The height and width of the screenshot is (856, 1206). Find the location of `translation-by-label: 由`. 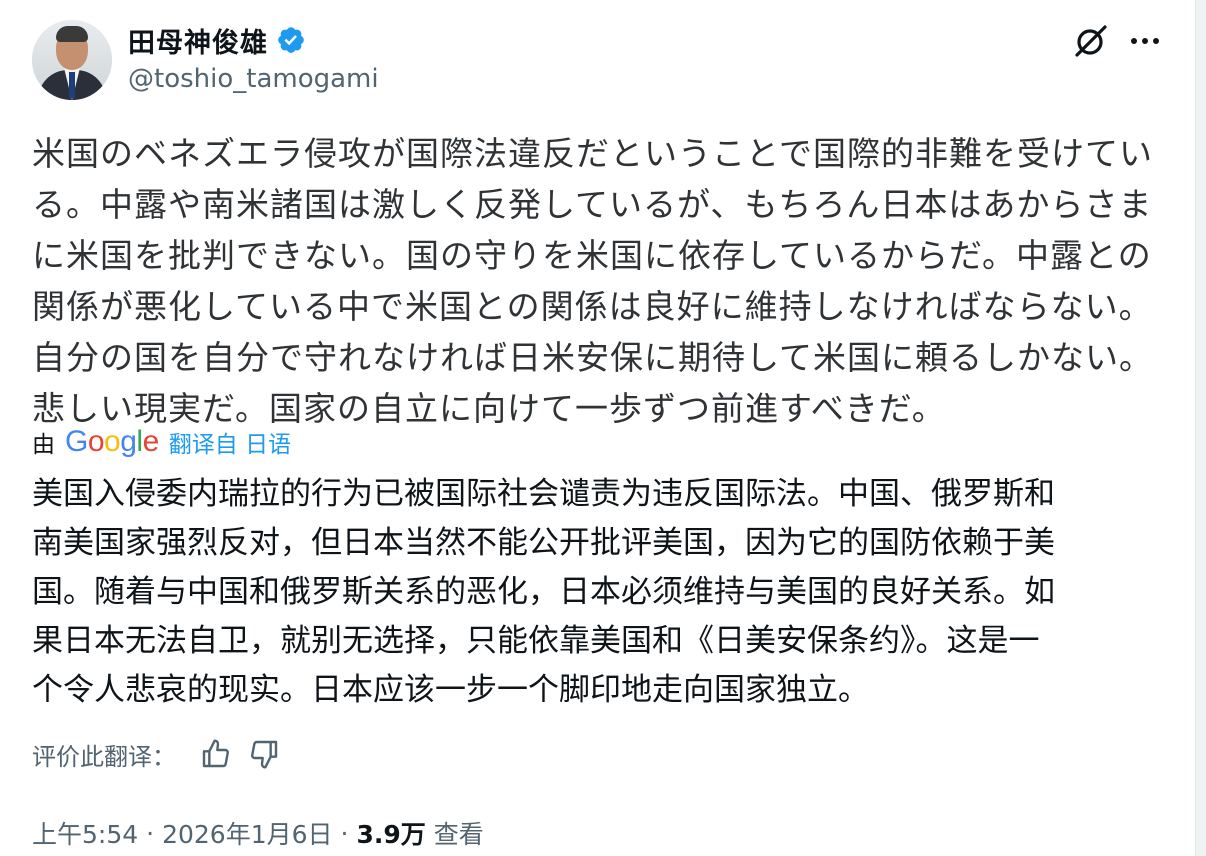

translation-by-label: 由 is located at coordinates (43, 445).